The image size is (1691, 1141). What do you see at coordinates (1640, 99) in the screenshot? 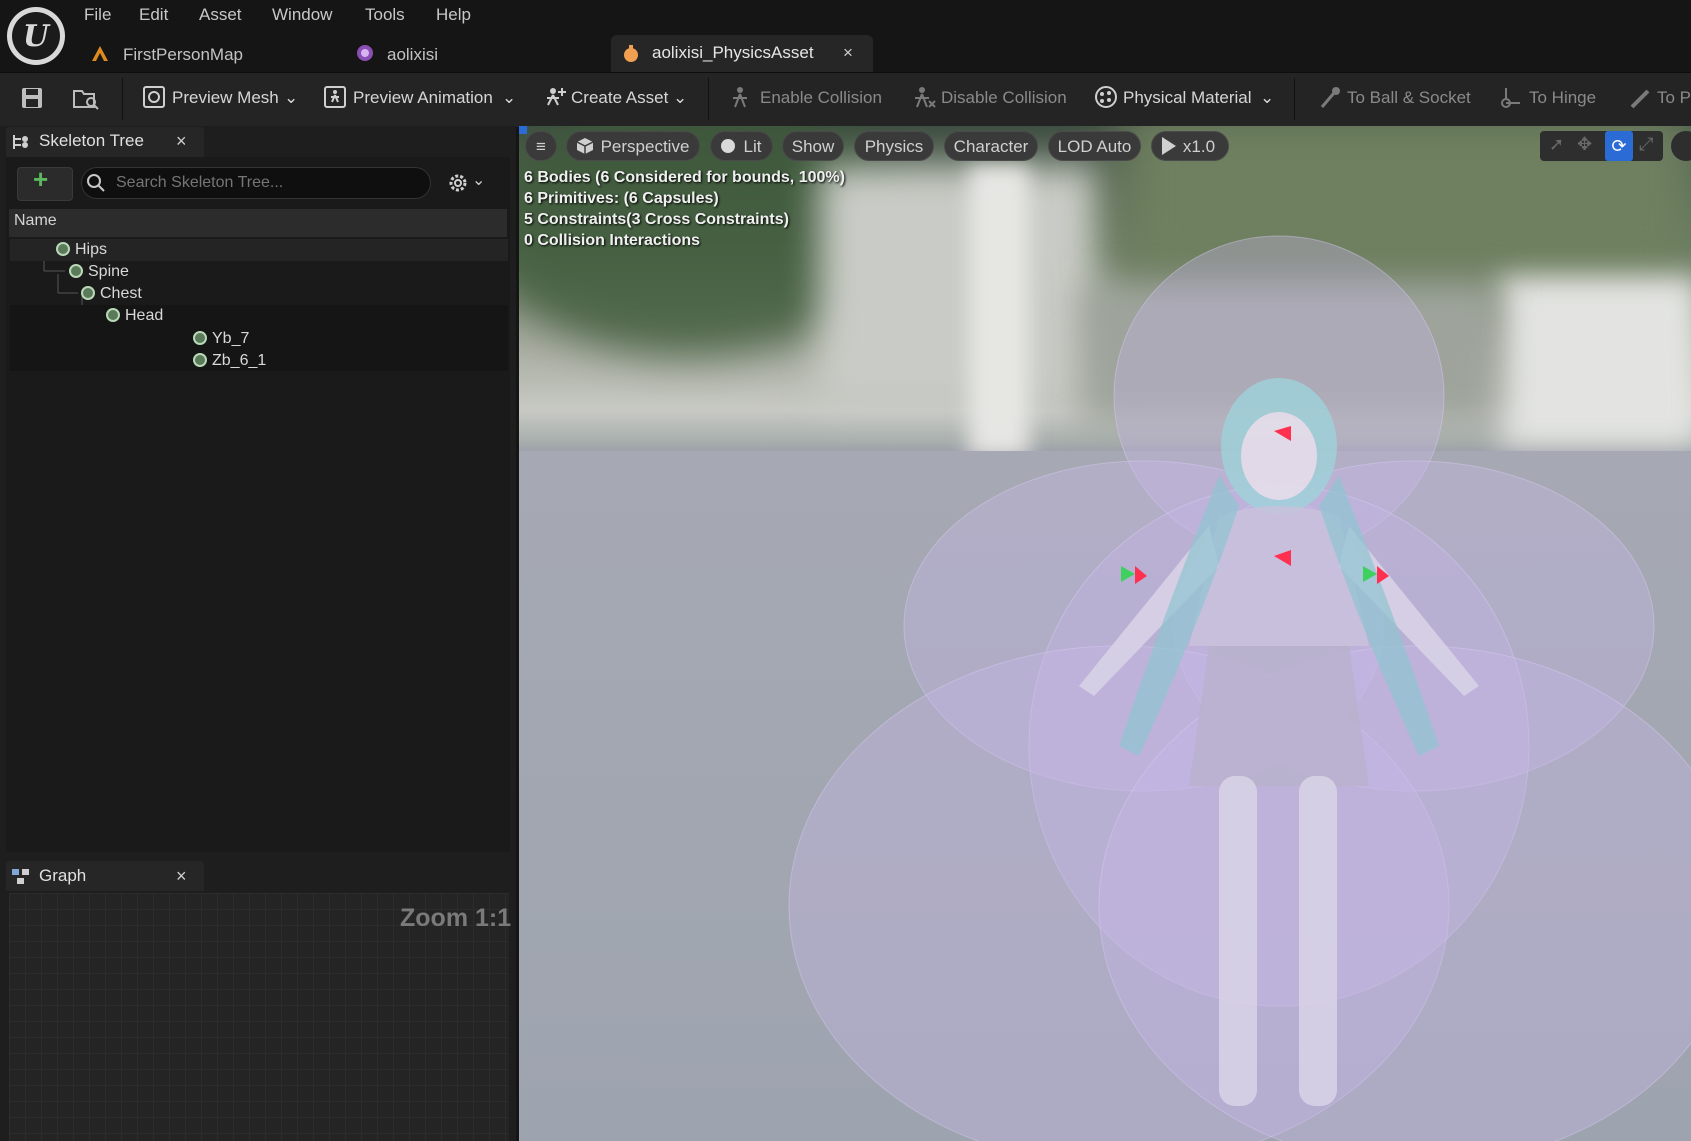
I see `prismatic-icon` at bounding box center [1640, 99].